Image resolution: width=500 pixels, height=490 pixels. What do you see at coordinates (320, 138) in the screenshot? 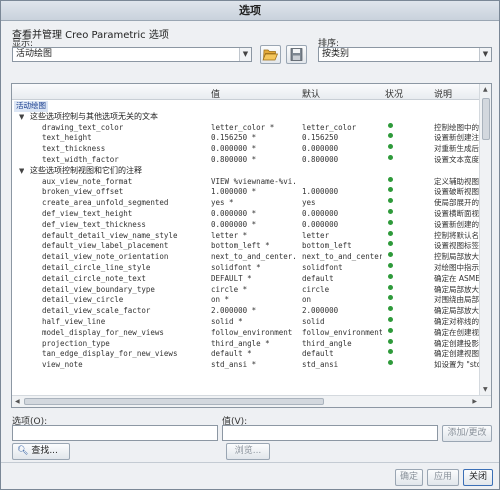
I see `option-default: 0.156250` at bounding box center [320, 138].